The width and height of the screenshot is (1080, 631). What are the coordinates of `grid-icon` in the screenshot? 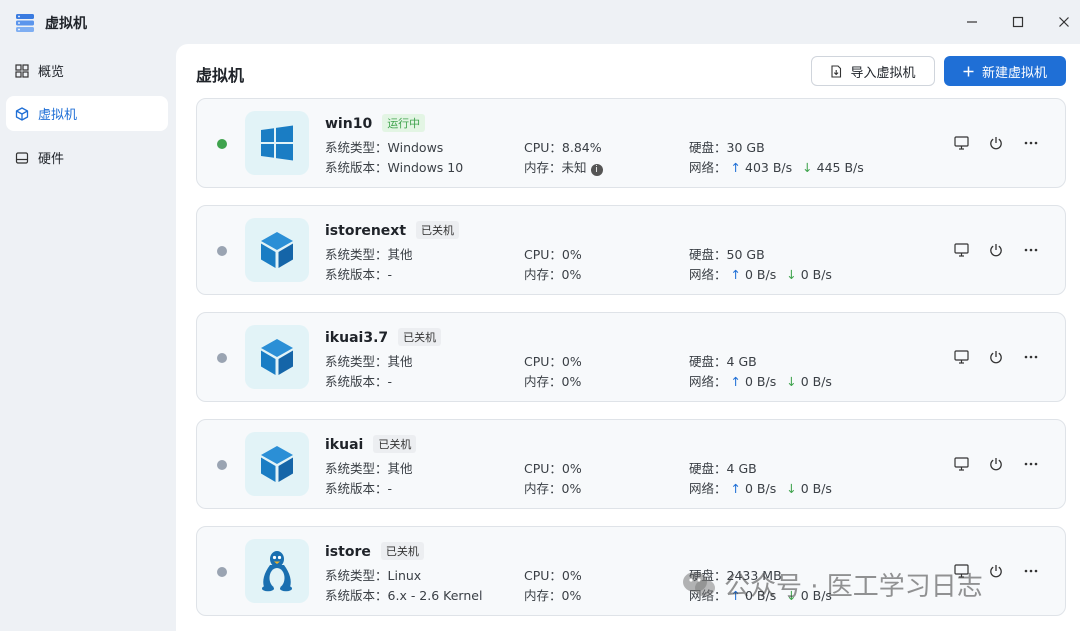 It's located at (22, 71).